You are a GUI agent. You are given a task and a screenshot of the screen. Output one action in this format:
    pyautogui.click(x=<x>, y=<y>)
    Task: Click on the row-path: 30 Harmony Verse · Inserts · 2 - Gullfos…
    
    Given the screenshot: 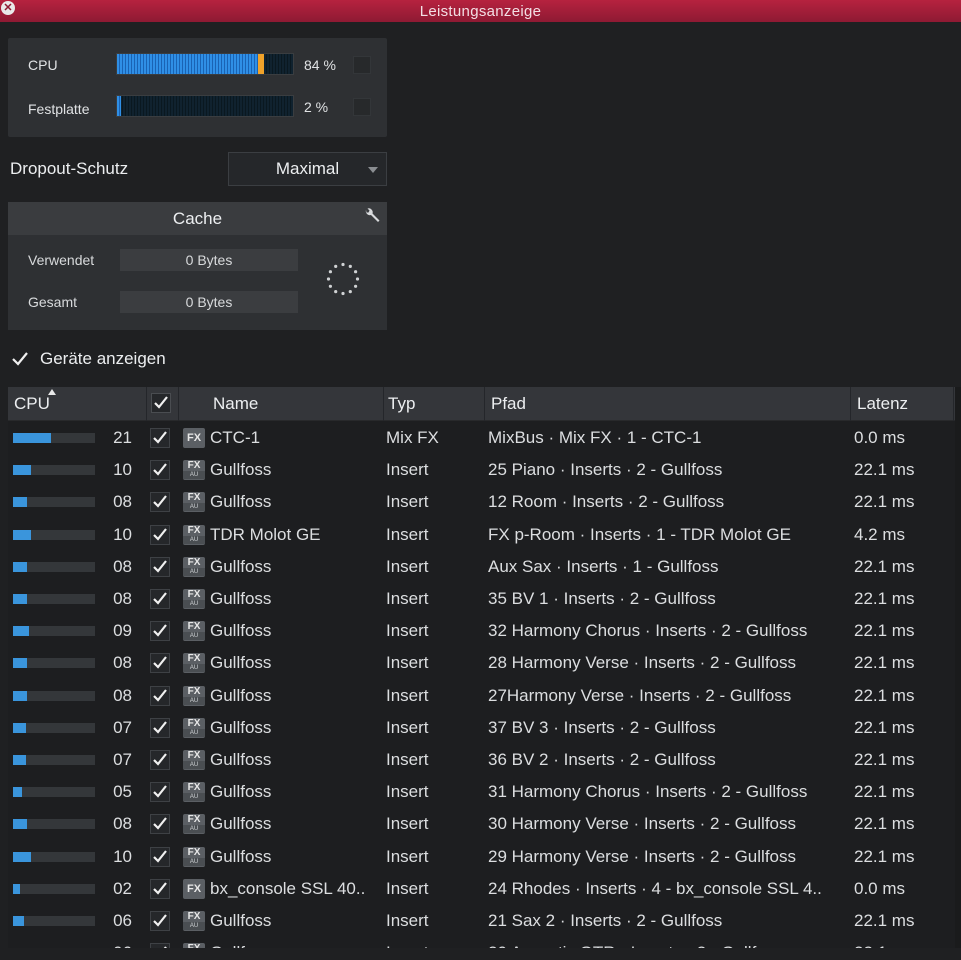 What is the action you would take?
    pyautogui.click(x=642, y=824)
    